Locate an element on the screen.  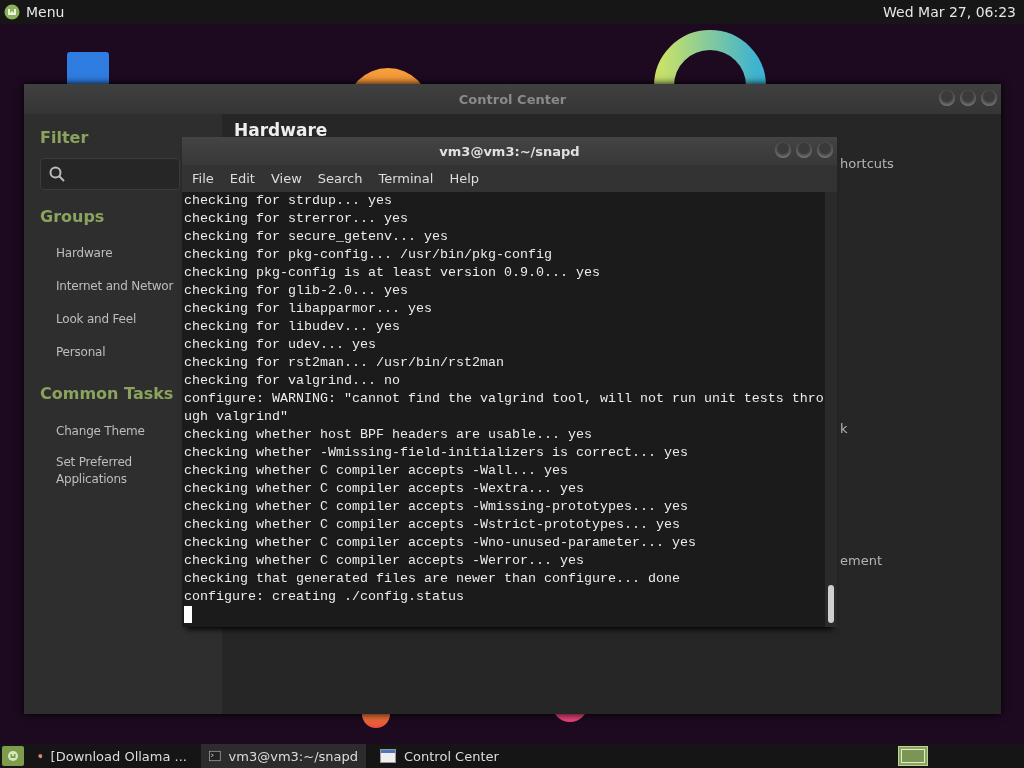
terminal-line: checking for pkg-config... /usr/bin/pkg-config is located at coordinates (368, 255).